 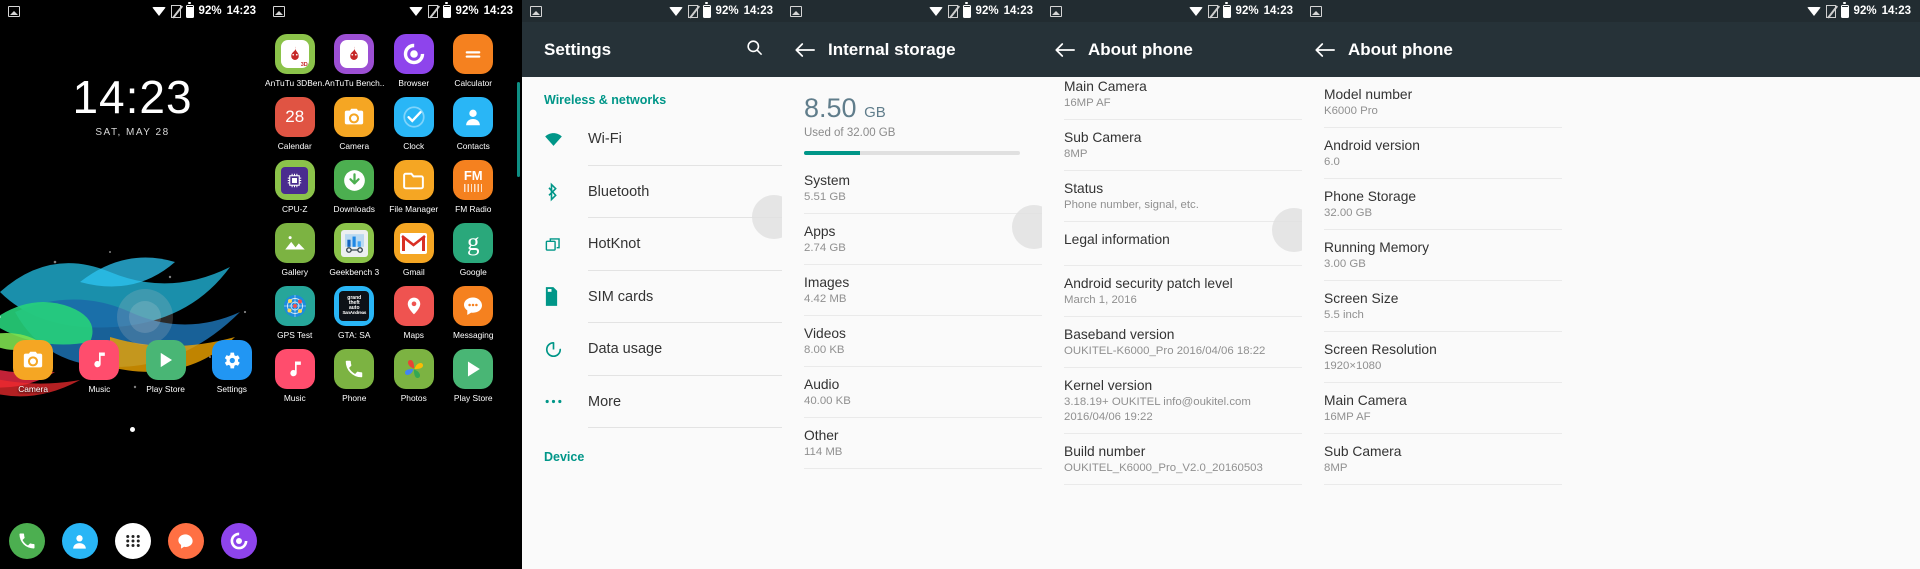 What do you see at coordinates (1432, 307) in the screenshot?
I see `about-row-screen-size: Screen Size 5.5 inch` at bounding box center [1432, 307].